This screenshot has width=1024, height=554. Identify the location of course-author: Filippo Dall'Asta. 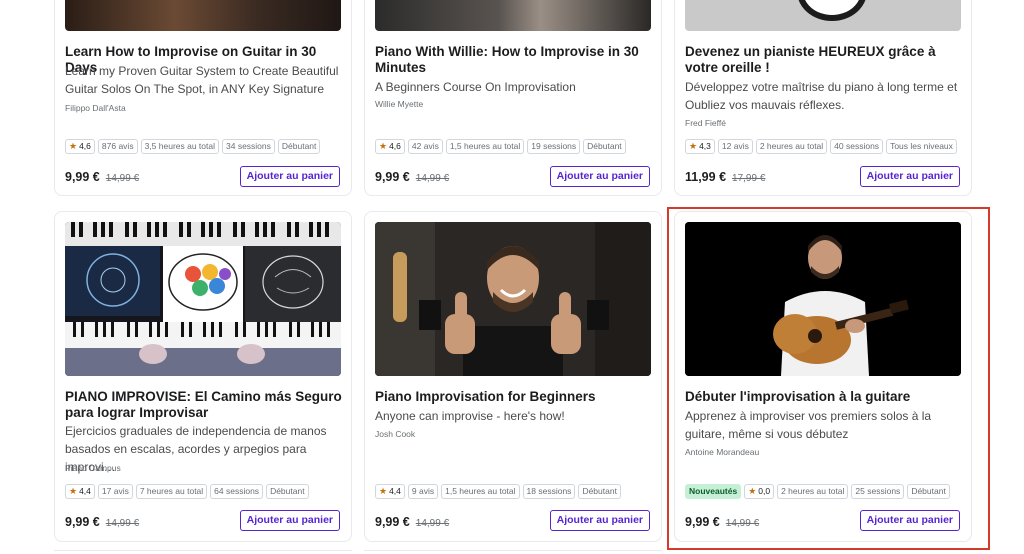
(95, 108).